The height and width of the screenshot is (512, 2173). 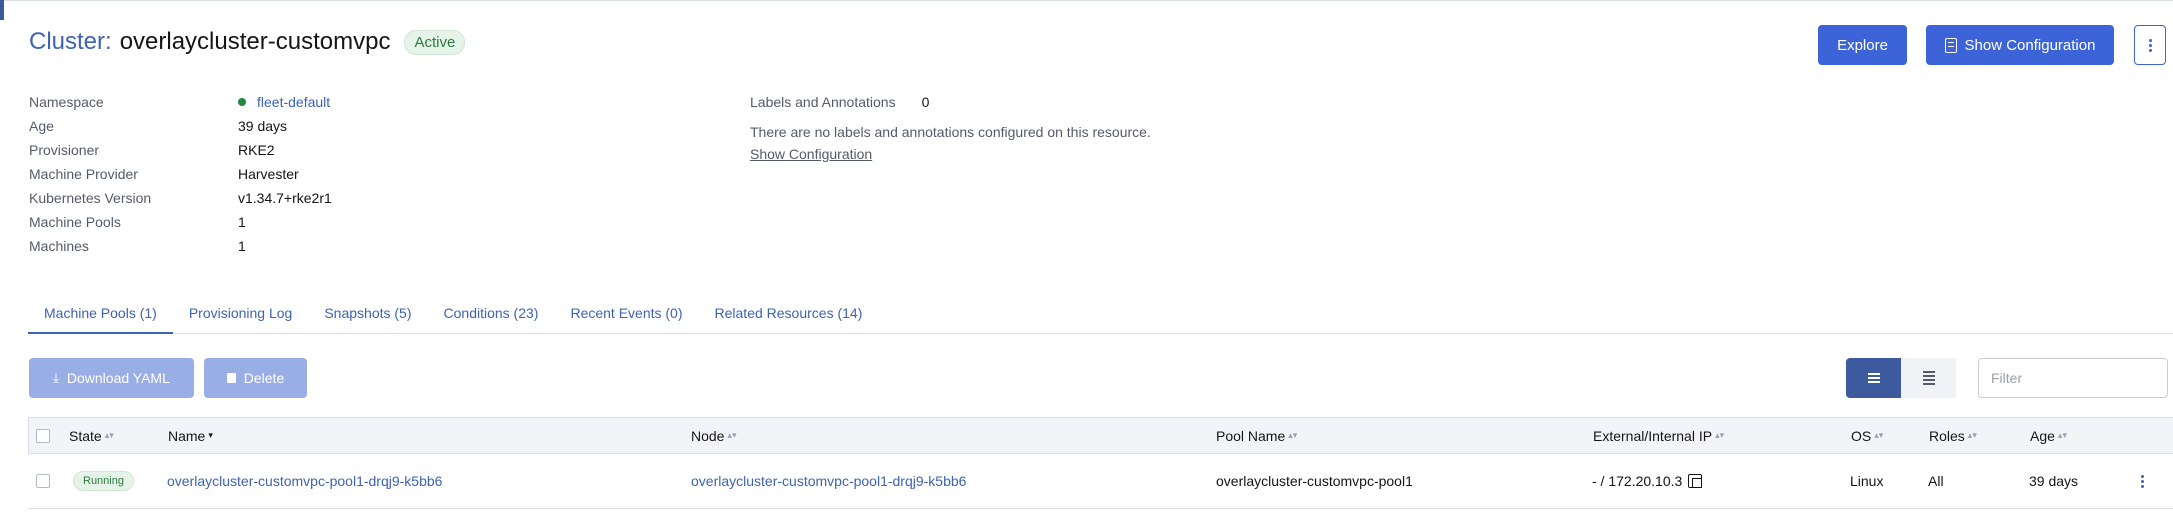 I want to click on tab-snapshots: Snapshots (5), so click(x=367, y=315).